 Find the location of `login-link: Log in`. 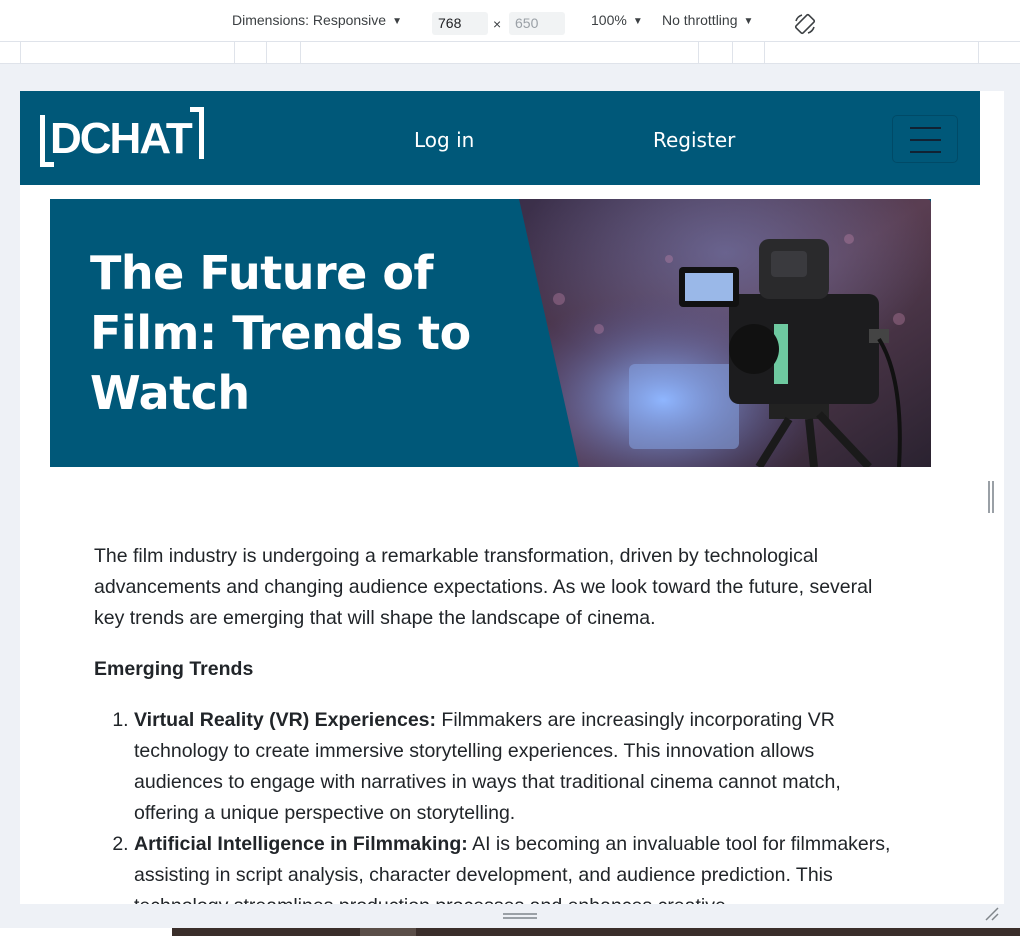

login-link: Log in is located at coordinates (444, 140).